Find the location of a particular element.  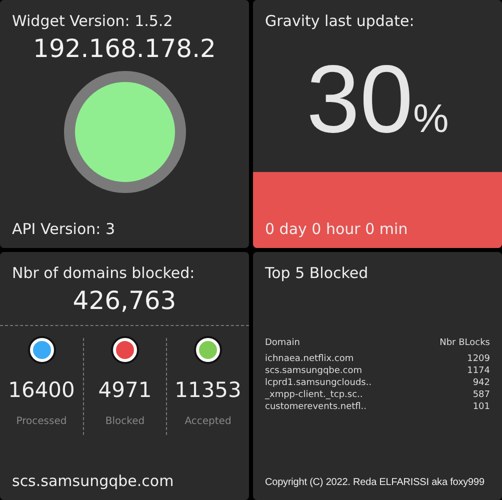

table-cell-text: 1209 is located at coordinates (478, 360).